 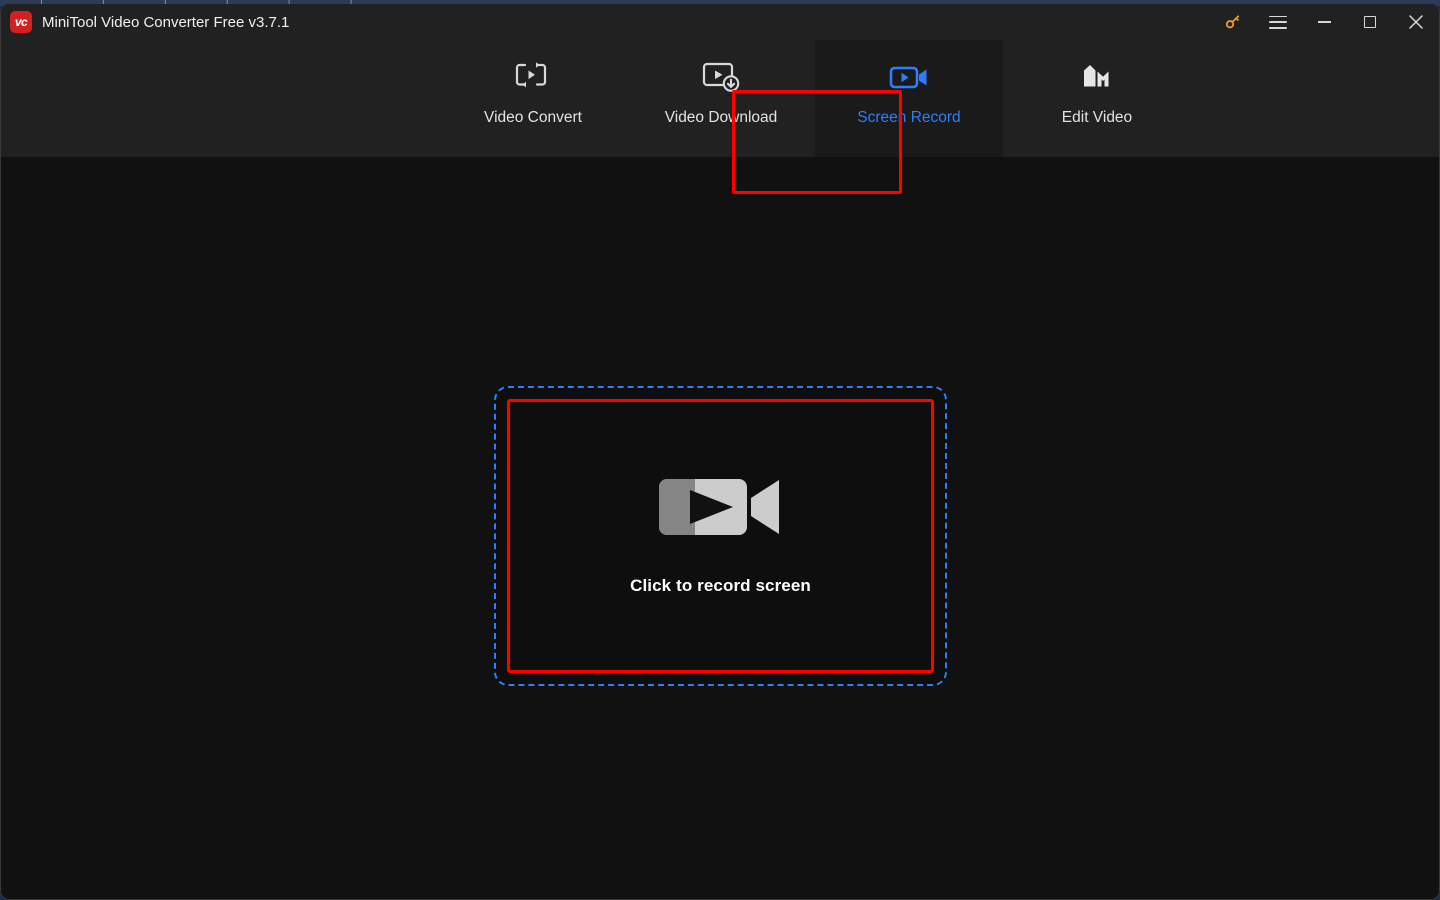 What do you see at coordinates (533, 78) in the screenshot?
I see `video-convert-icon` at bounding box center [533, 78].